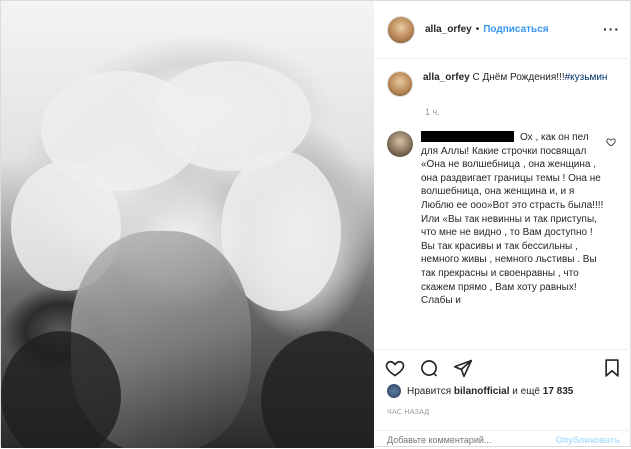 Image resolution: width=631 pixels, height=449 pixels. I want to click on more-options-icon: ···, so click(611, 29).